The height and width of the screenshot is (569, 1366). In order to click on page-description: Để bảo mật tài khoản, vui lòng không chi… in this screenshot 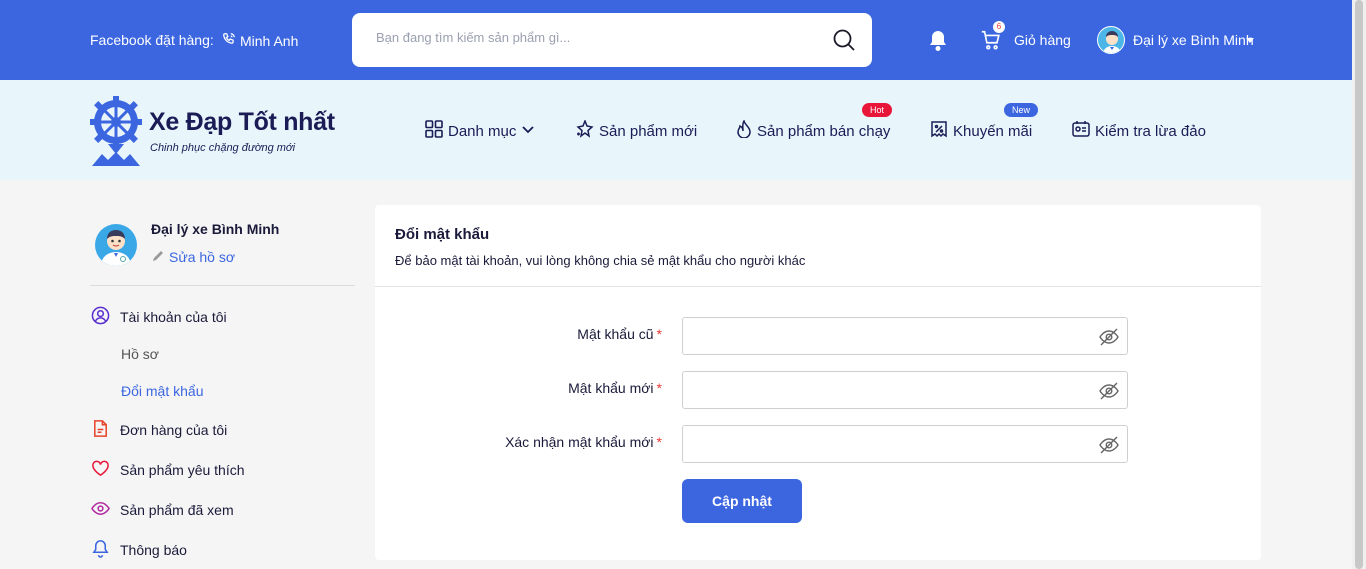, I will do `click(600, 260)`.